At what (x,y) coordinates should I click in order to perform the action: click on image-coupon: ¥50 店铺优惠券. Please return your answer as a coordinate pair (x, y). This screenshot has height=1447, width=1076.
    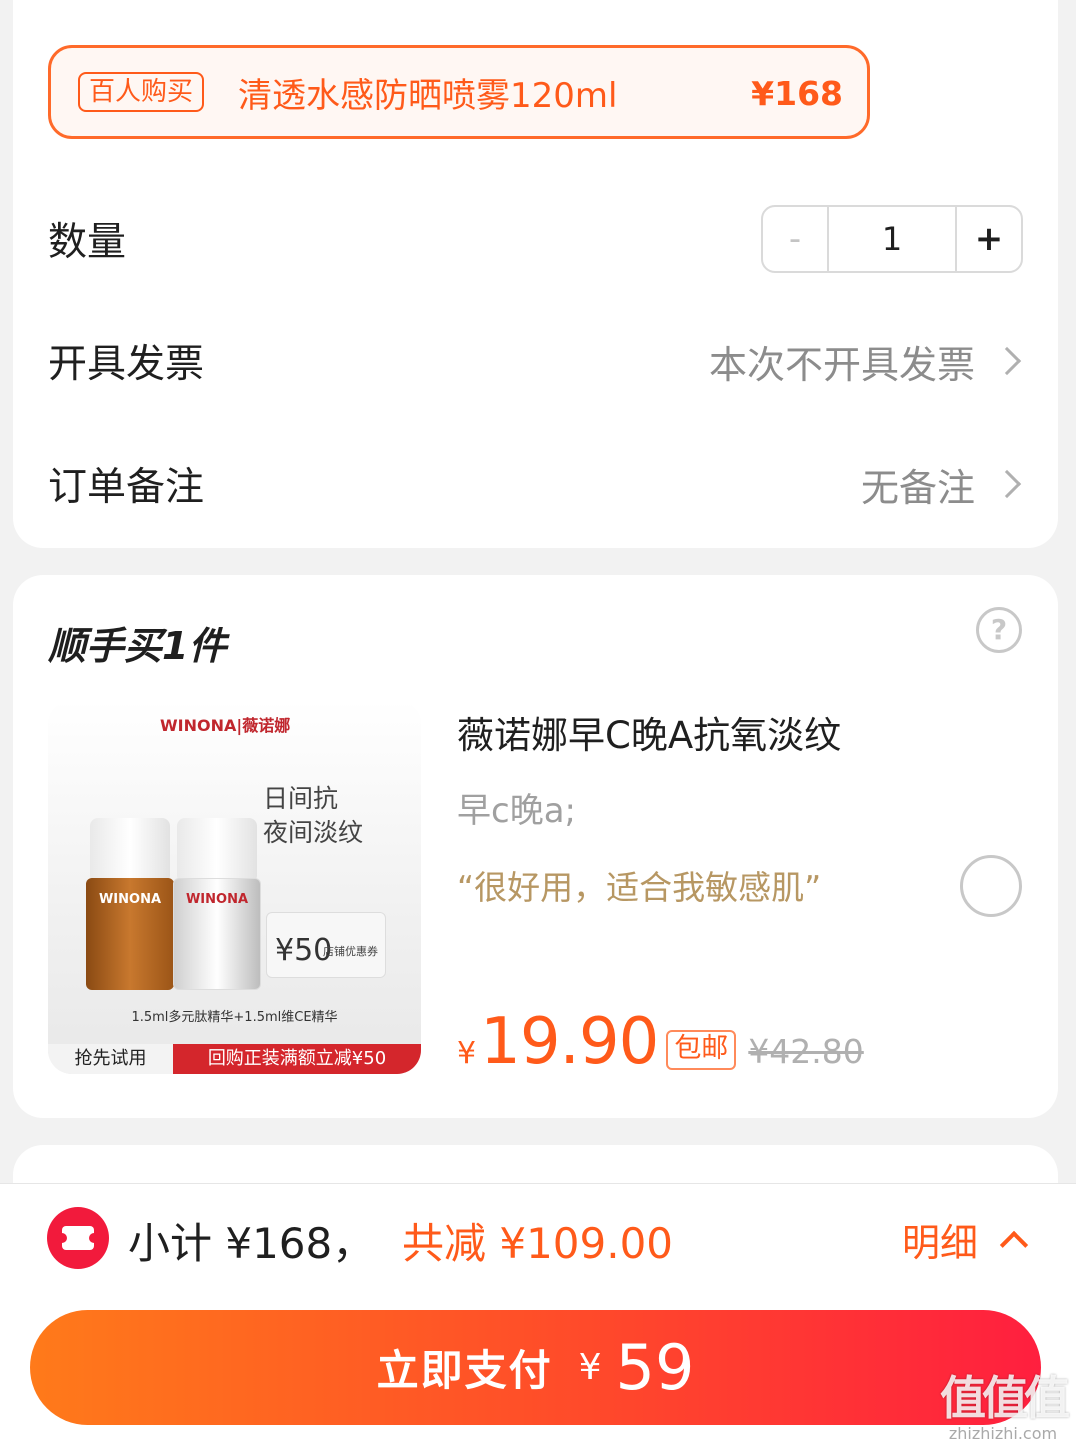
    Looking at the image, I should click on (326, 945).